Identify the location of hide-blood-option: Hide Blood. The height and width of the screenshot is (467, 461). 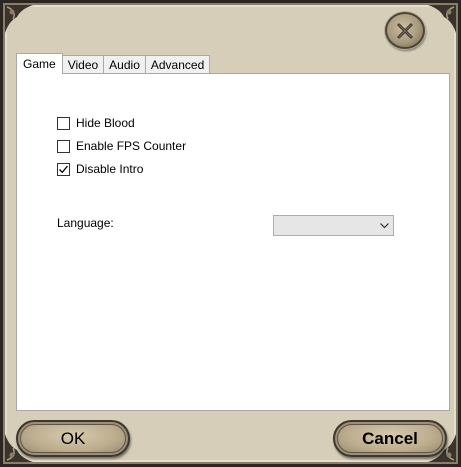
(96, 123).